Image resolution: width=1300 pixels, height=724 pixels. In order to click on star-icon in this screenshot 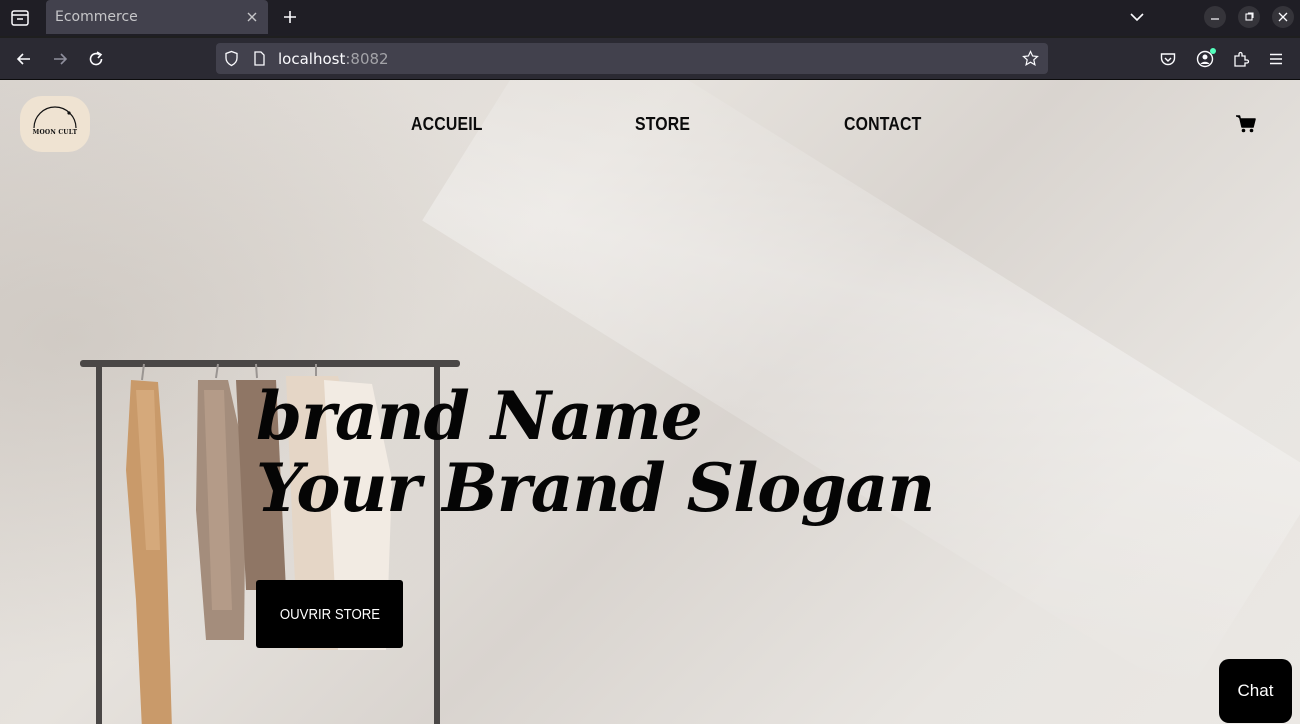, I will do `click(1030, 58)`.